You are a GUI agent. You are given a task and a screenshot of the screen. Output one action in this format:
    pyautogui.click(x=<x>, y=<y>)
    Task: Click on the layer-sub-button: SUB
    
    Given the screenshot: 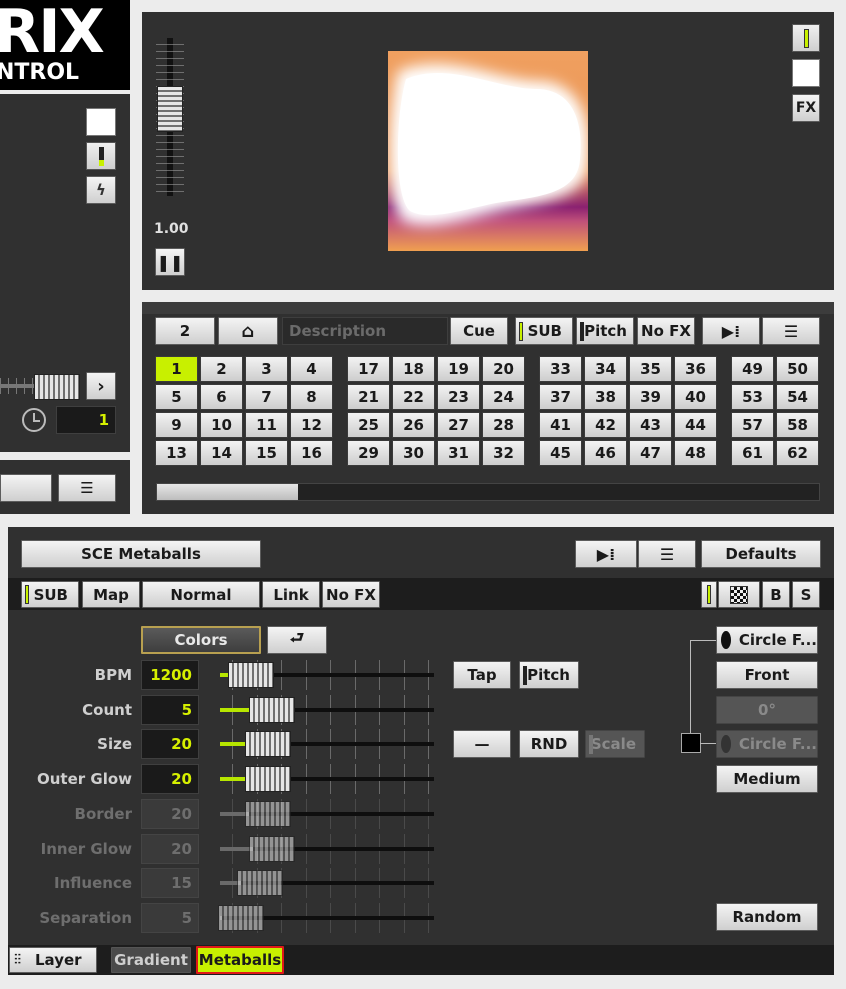 What is the action you would take?
    pyautogui.click(x=50, y=594)
    